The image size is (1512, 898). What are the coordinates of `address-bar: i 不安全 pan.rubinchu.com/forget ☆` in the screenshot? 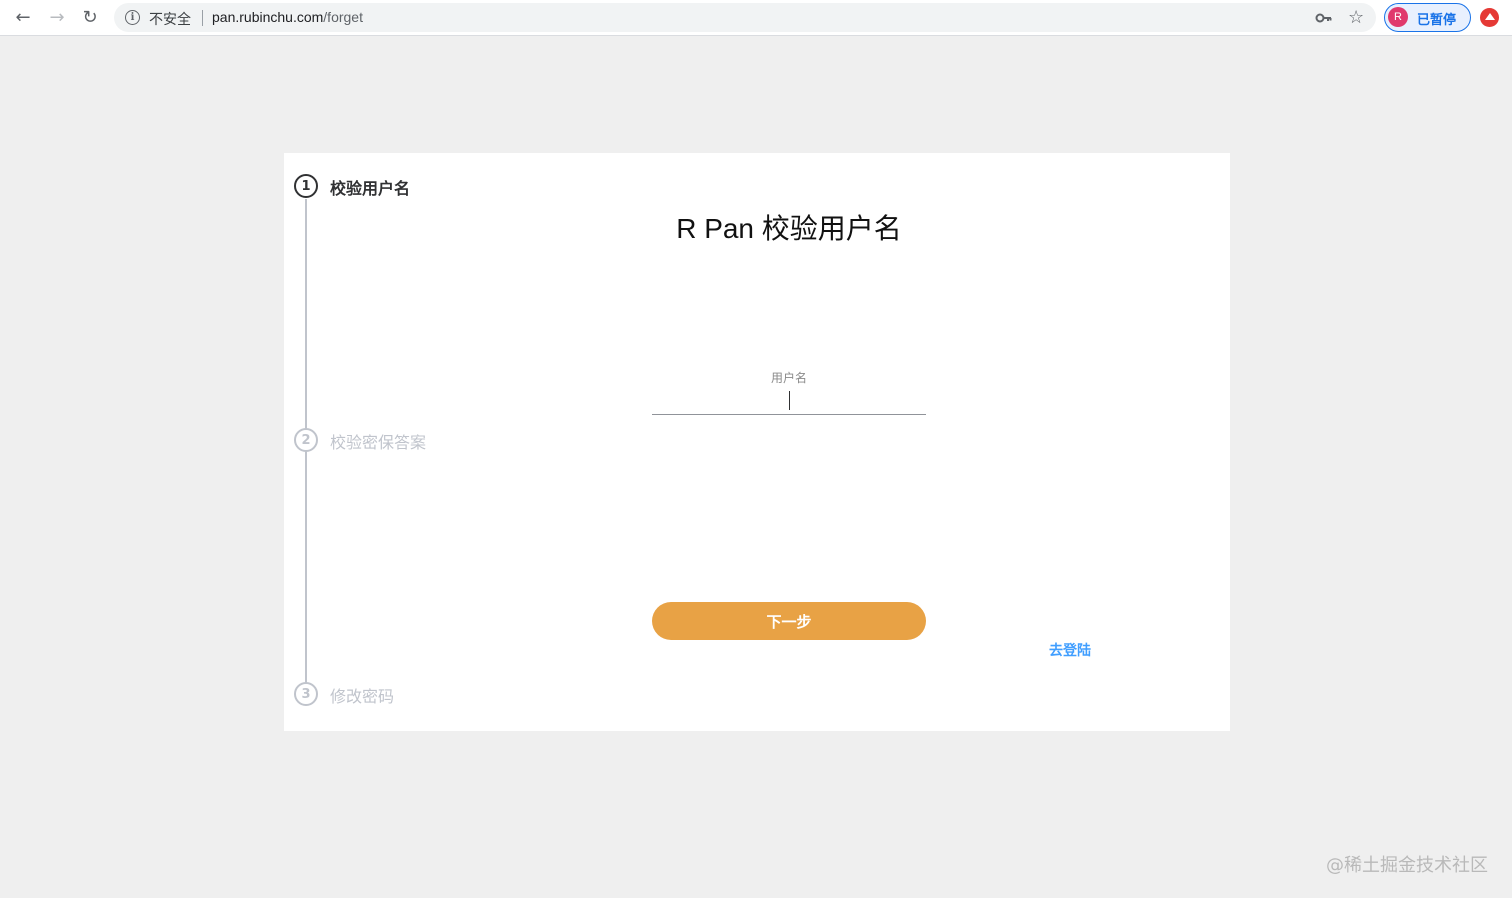 It's located at (745, 17).